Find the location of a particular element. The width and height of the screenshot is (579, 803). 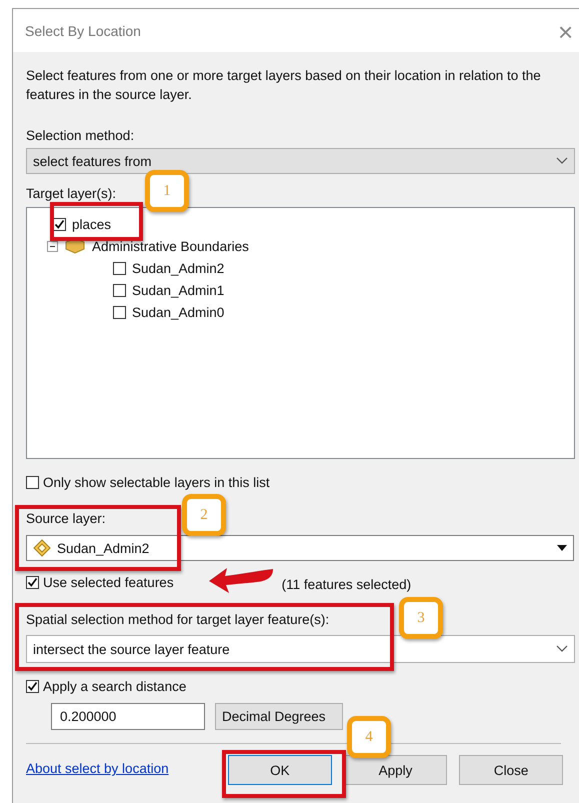

dropdown-arrow-icon is located at coordinates (562, 548).